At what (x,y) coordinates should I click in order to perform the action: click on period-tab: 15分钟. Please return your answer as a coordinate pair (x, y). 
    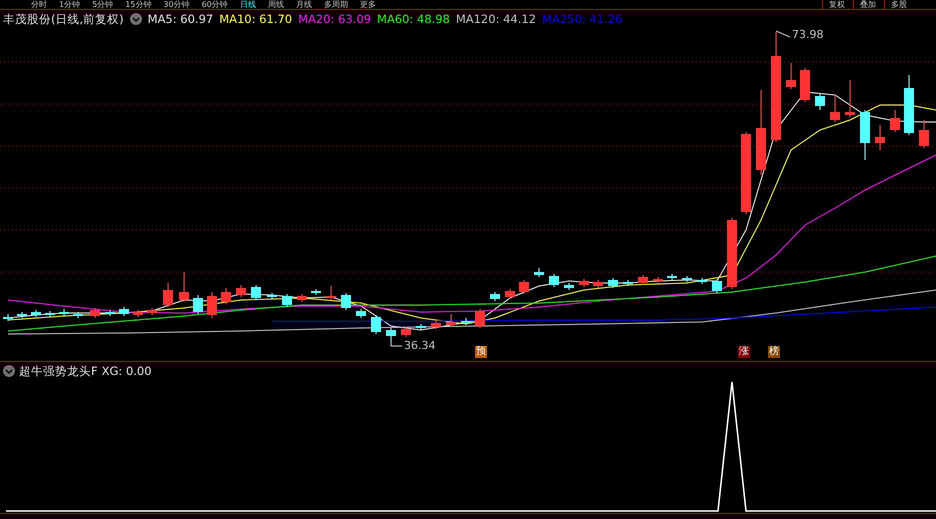
    Looking at the image, I should click on (138, 4).